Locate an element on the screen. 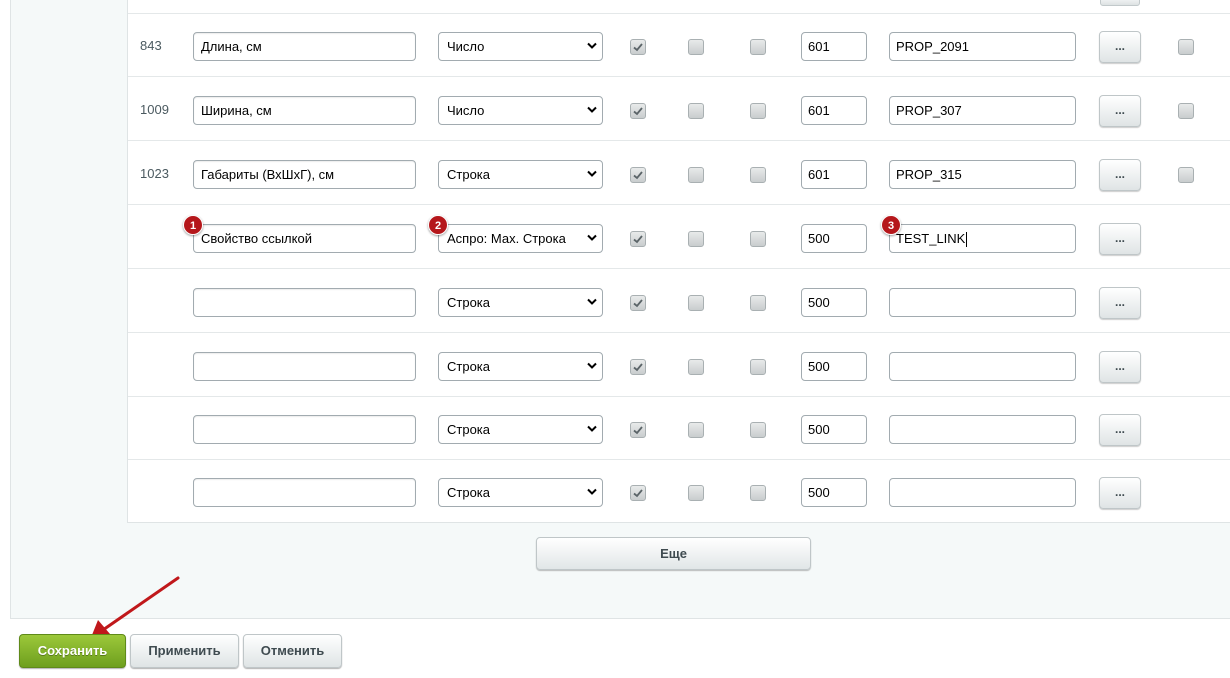 Image resolution: width=1230 pixels, height=678 pixels. save-button: Сохранить is located at coordinates (72, 651).